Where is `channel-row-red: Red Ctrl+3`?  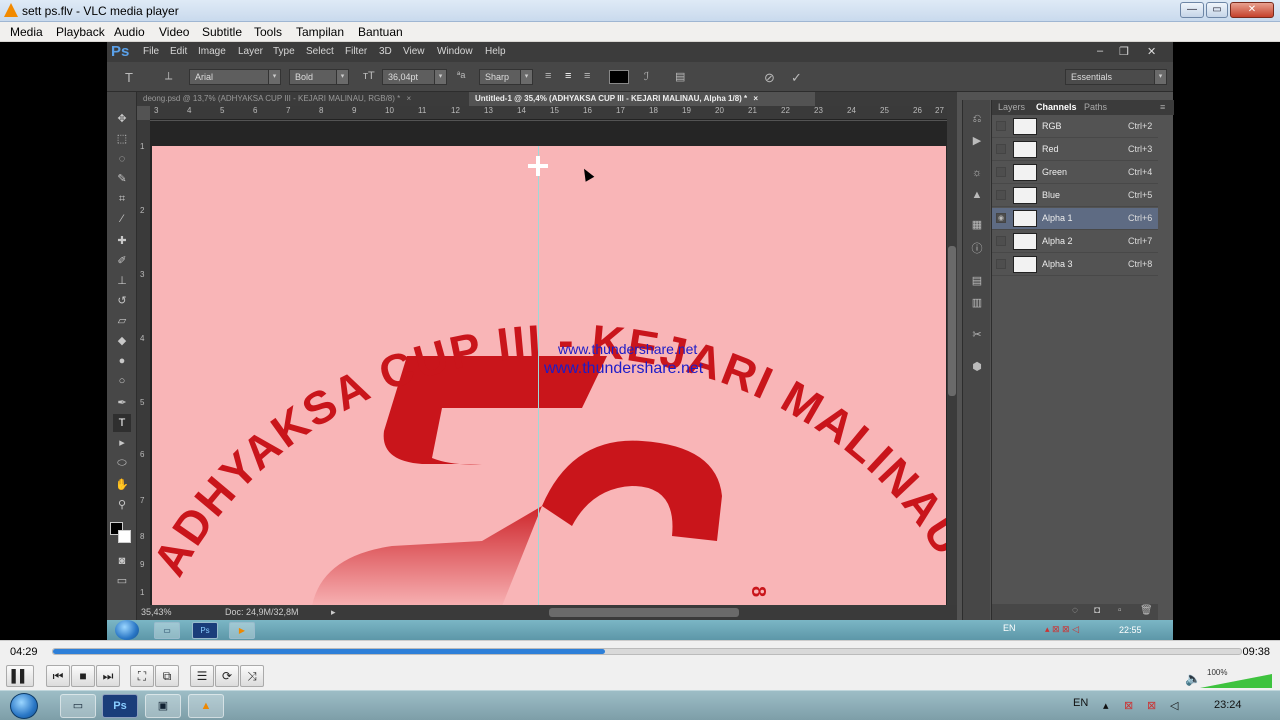
channel-row-red: Red Ctrl+3 is located at coordinates (1075, 150).